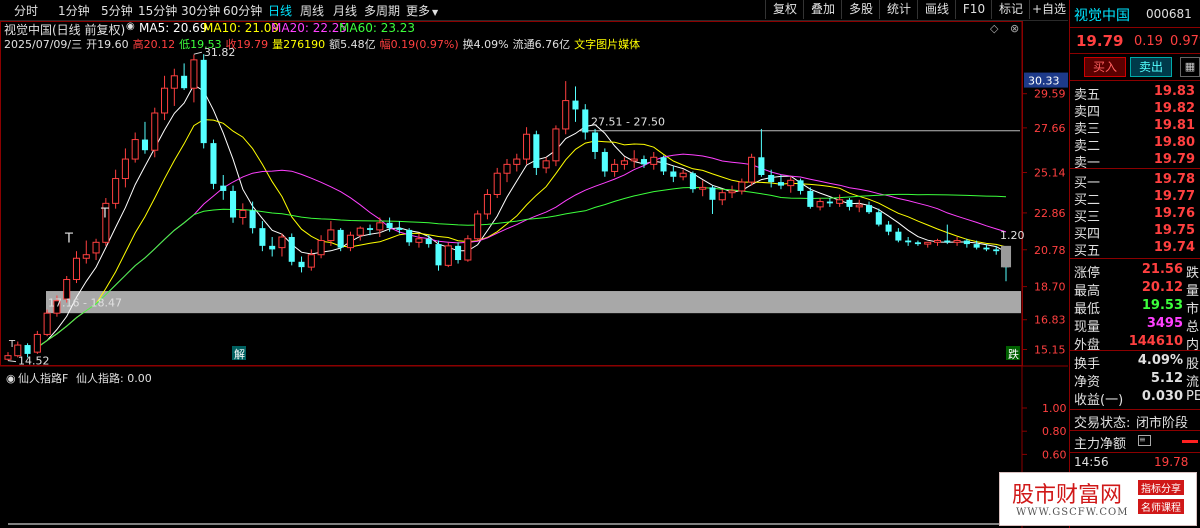 This screenshot has height=528, width=1200. What do you see at coordinates (1054, 454) in the screenshot?
I see `indicator-tick-label: 0.60` at bounding box center [1054, 454].